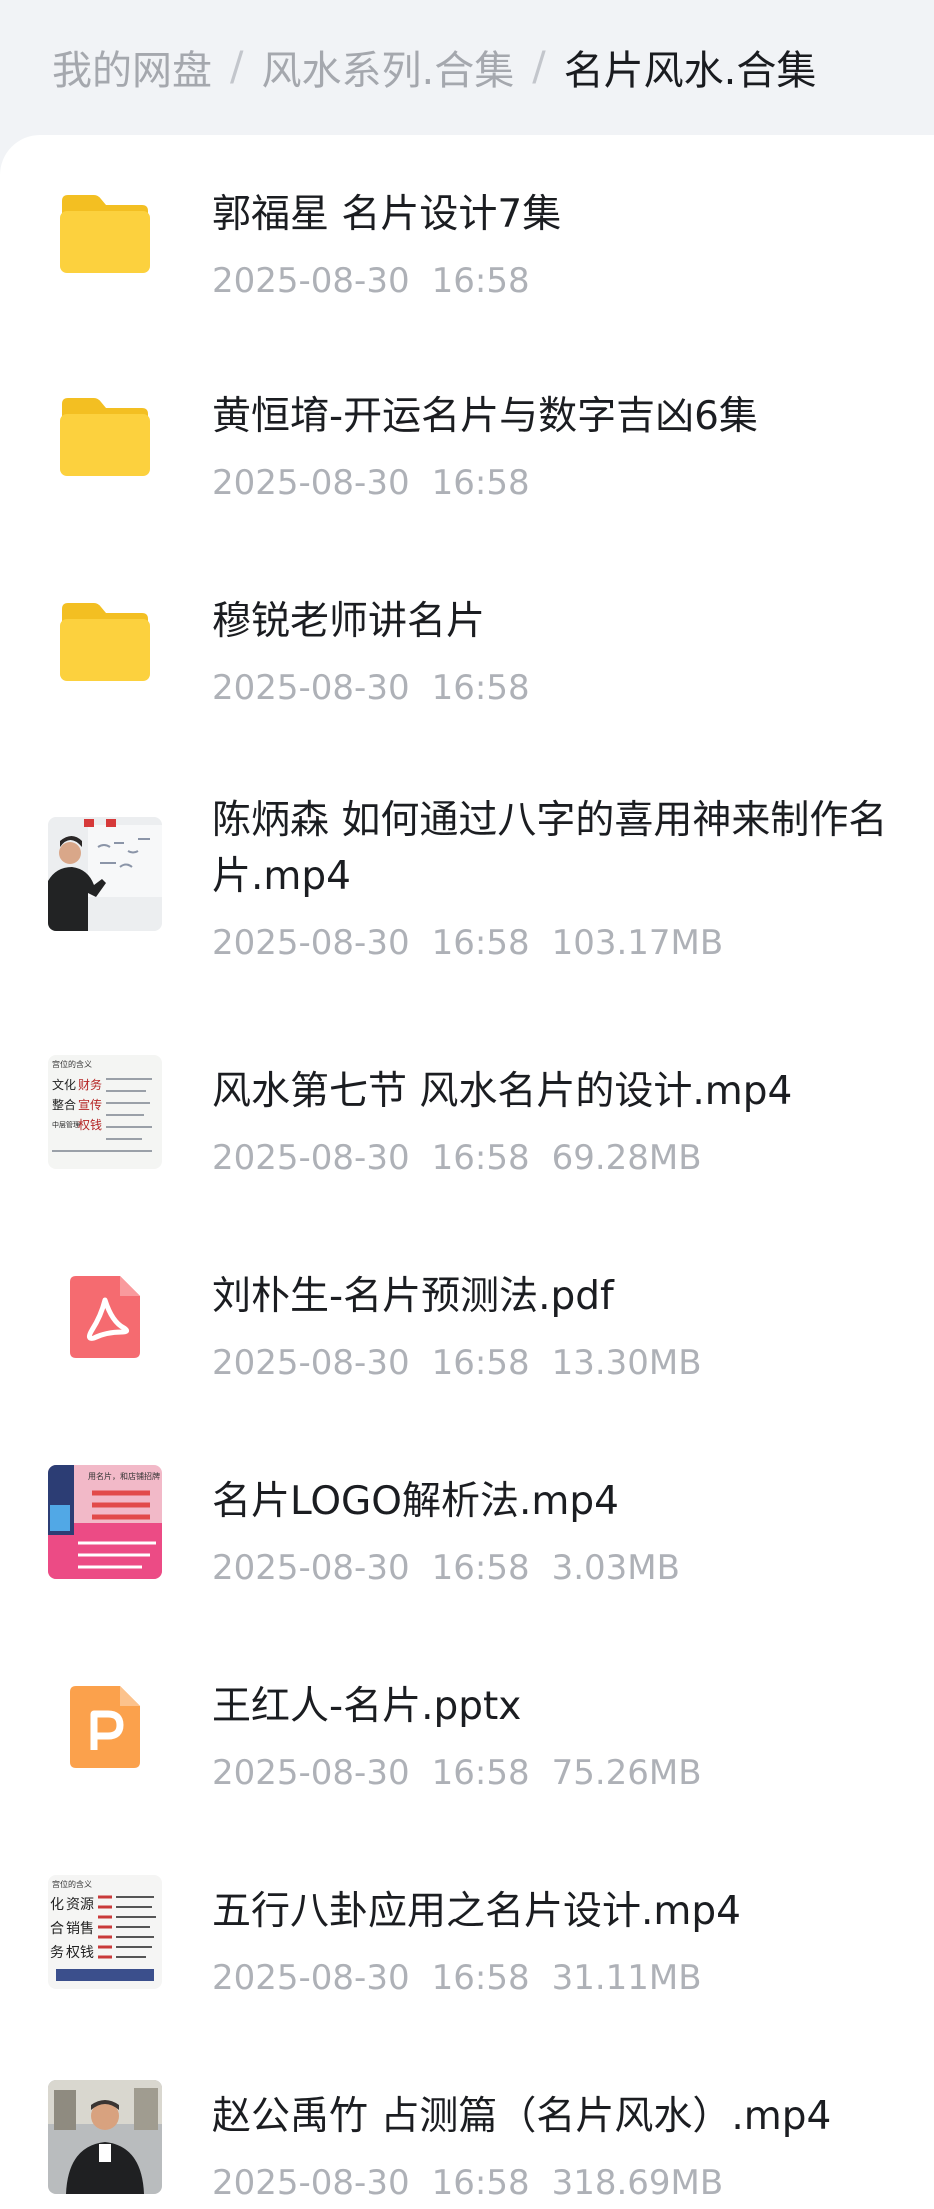 This screenshot has height=2209, width=934. What do you see at coordinates (415, 1501) in the screenshot?
I see `file-name: 名片LOGO解析法.mp4` at bounding box center [415, 1501].